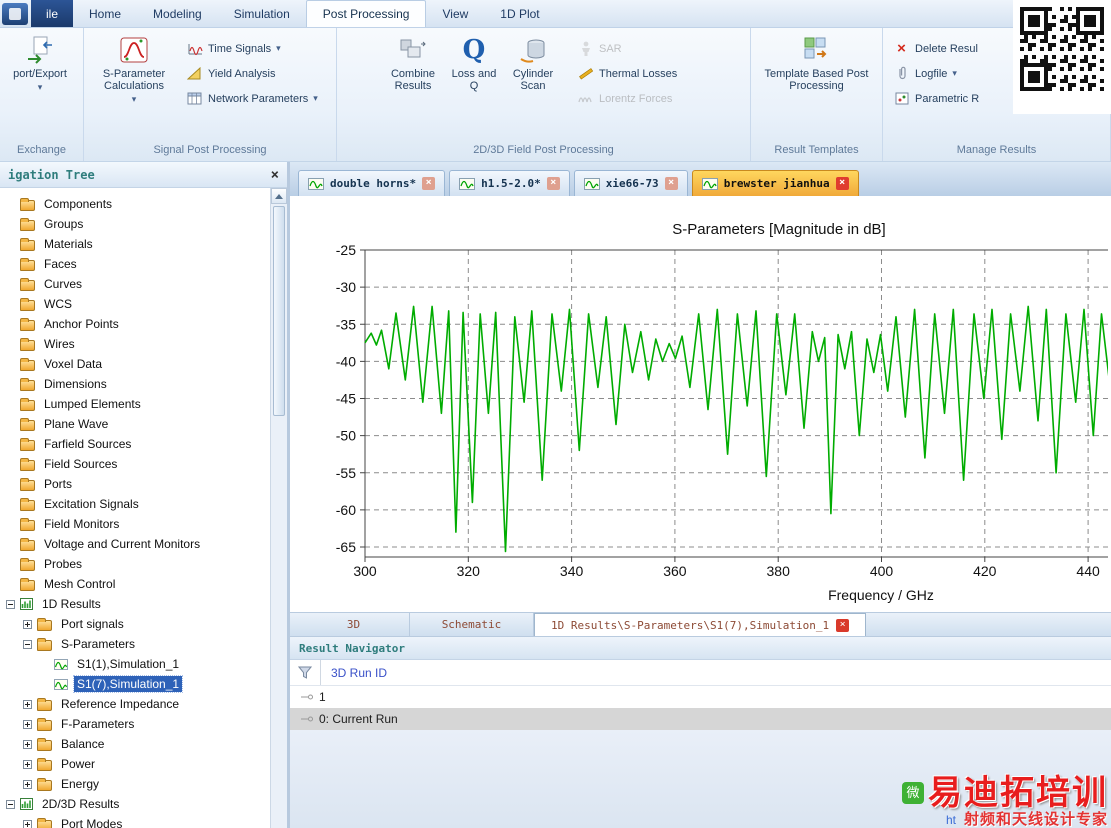 The image size is (1111, 828). Describe the element at coordinates (134, 504) in the screenshot. I see `tree-item-excitation-signals: Excitation Signals` at that location.